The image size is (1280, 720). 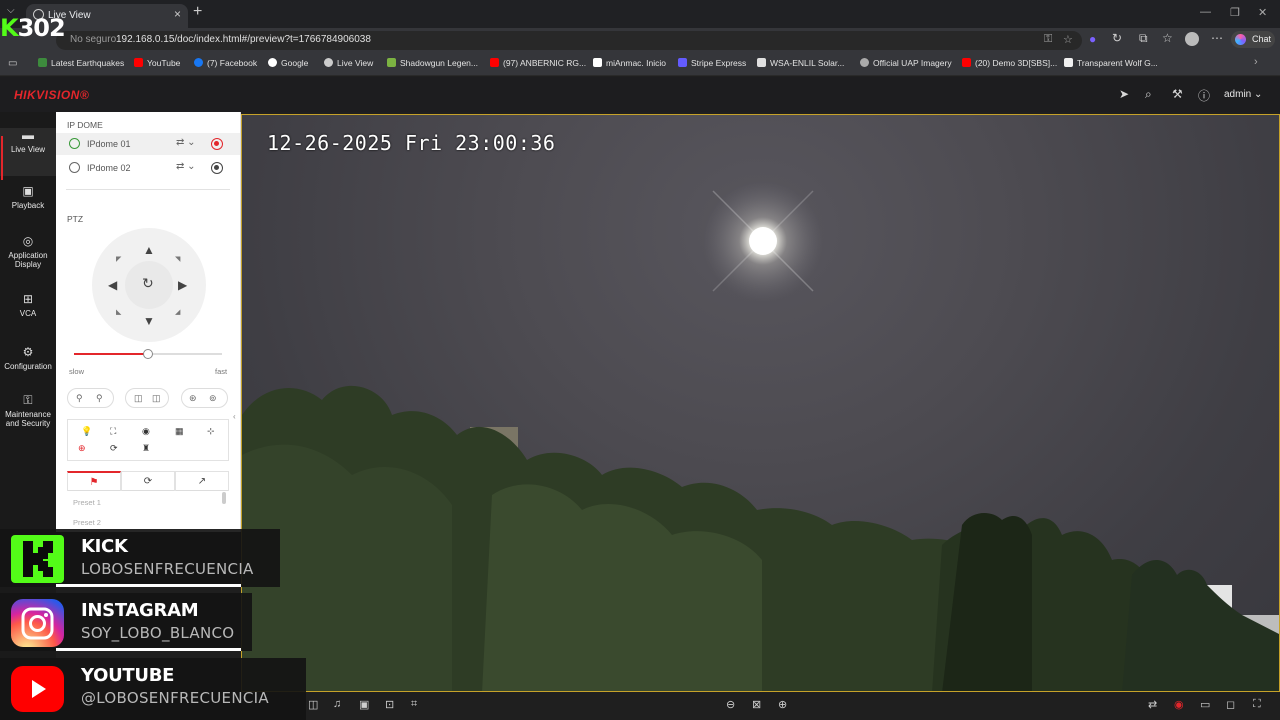 What do you see at coordinates (28, 316) in the screenshot?
I see `nav-vca: ⊞ VCA` at bounding box center [28, 316].